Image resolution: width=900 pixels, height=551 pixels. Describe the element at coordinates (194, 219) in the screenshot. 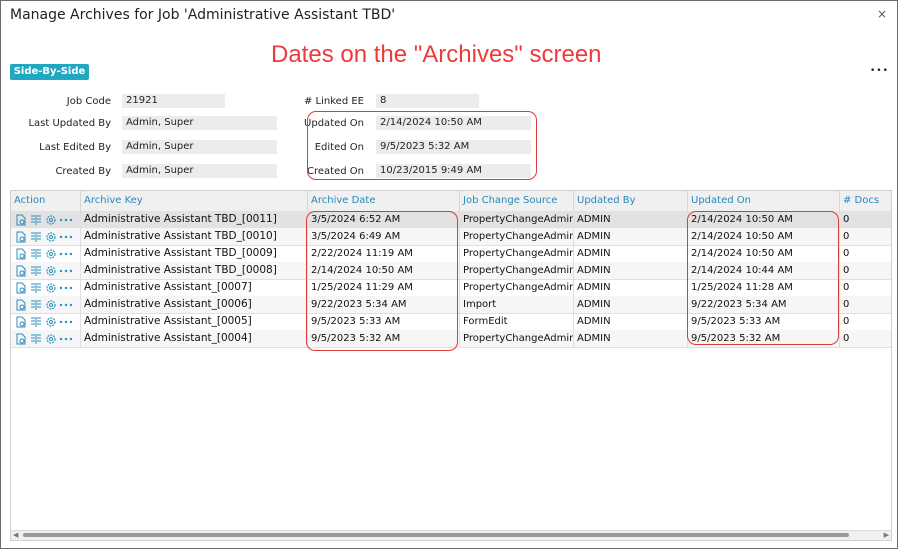

I see `cell-archive-key: Administrative Assistant TBD_[0011]` at that location.